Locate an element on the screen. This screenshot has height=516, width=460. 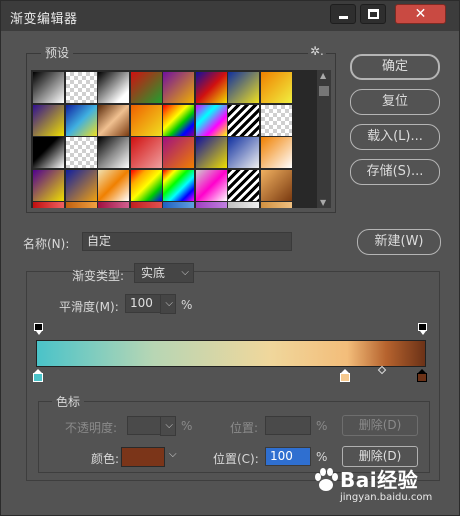
color-stop-middle is located at coordinates (345, 376).